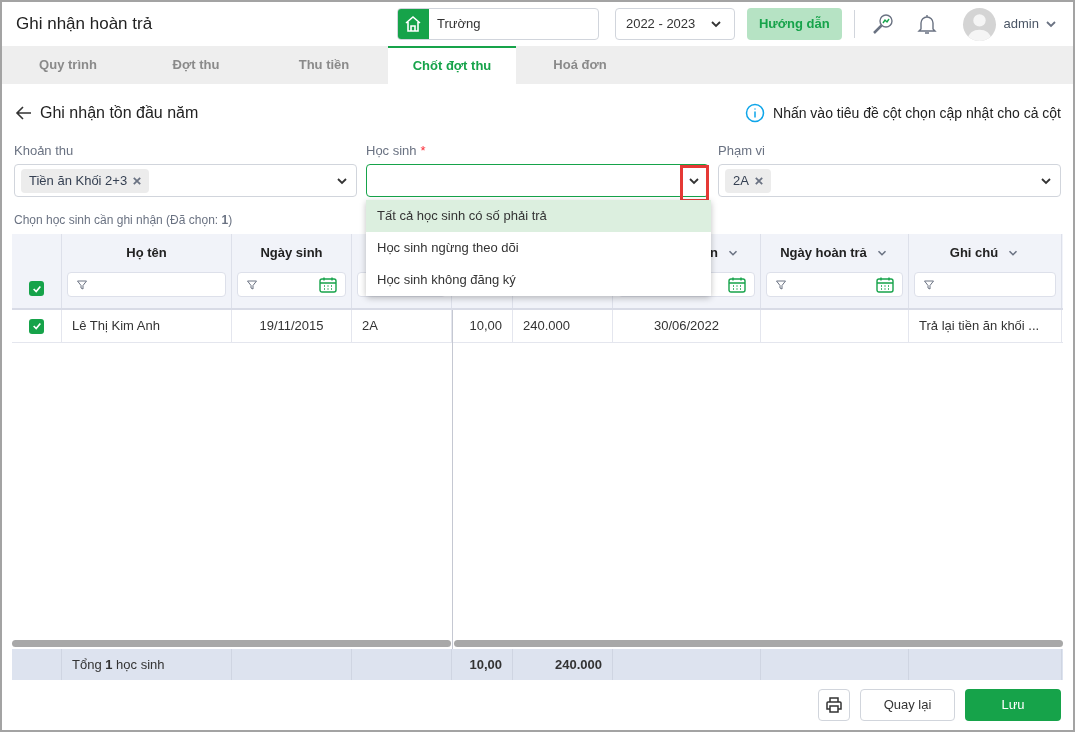  Describe the element at coordinates (185, 180) in the screenshot. I see `select-field: Tiền ăn Khối 2+3` at that location.